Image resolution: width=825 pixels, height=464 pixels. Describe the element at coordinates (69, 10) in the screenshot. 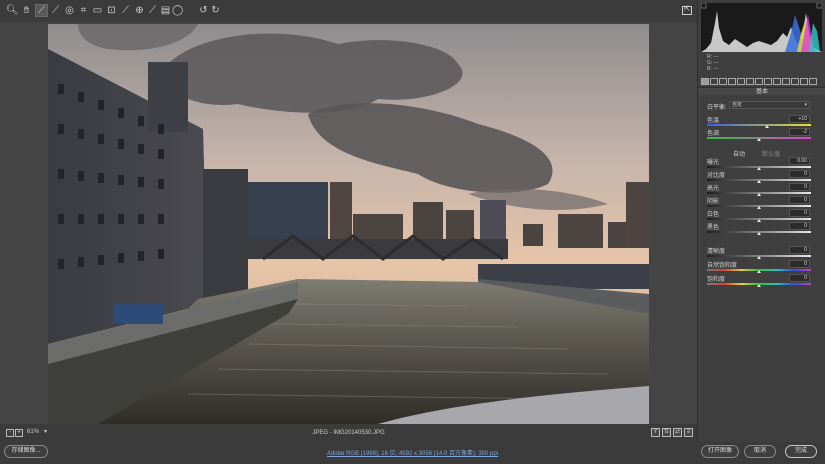

I see `targeted-adjustment-tool-icon: ◎` at that location.